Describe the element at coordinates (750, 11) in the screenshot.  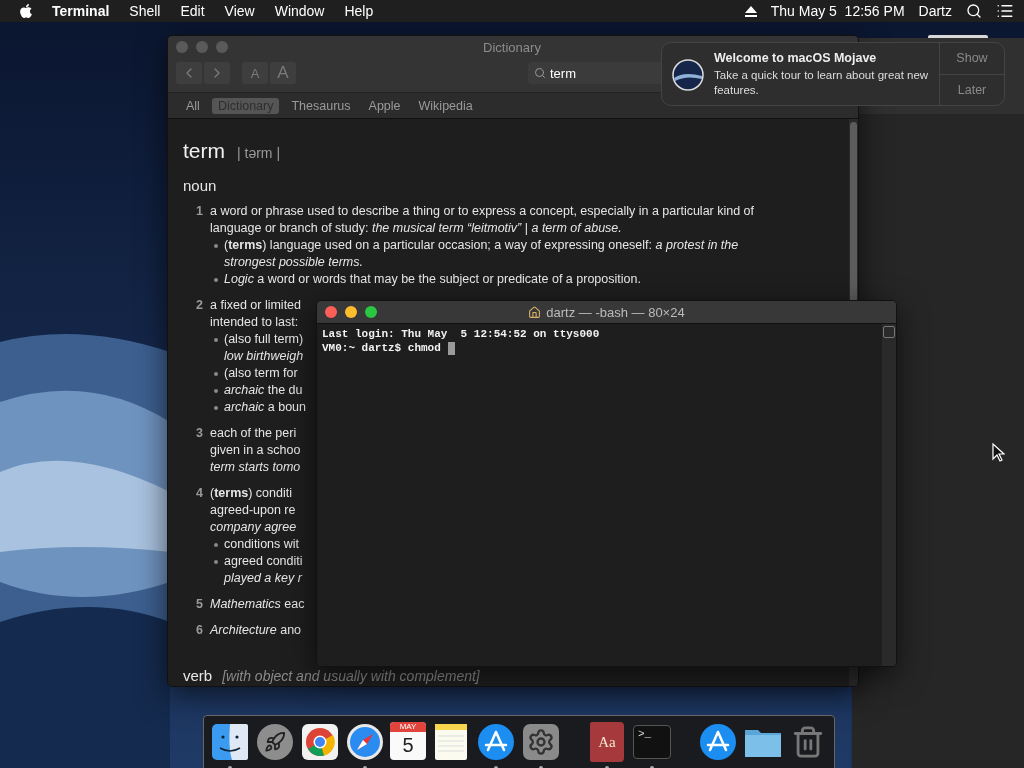
I see `eject-icon` at that location.